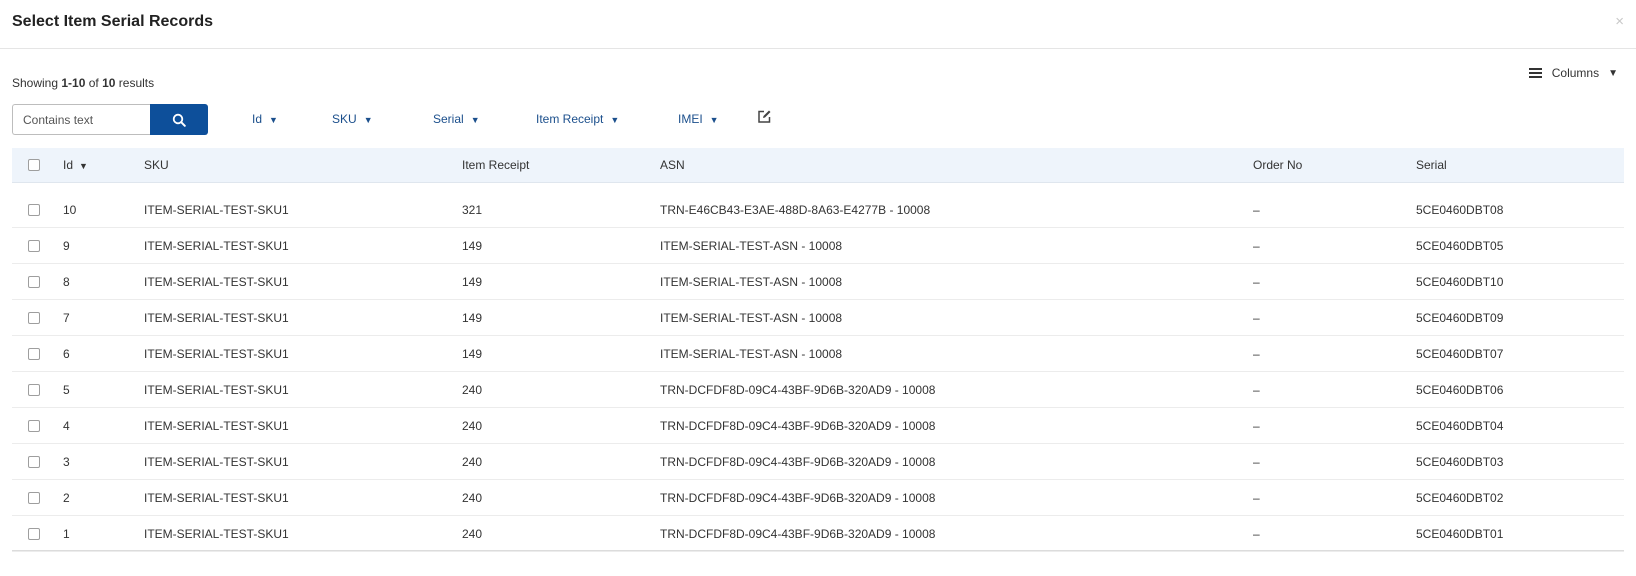  Describe the element at coordinates (34, 165) in the screenshot. I see `select-all-checkbox` at that location.